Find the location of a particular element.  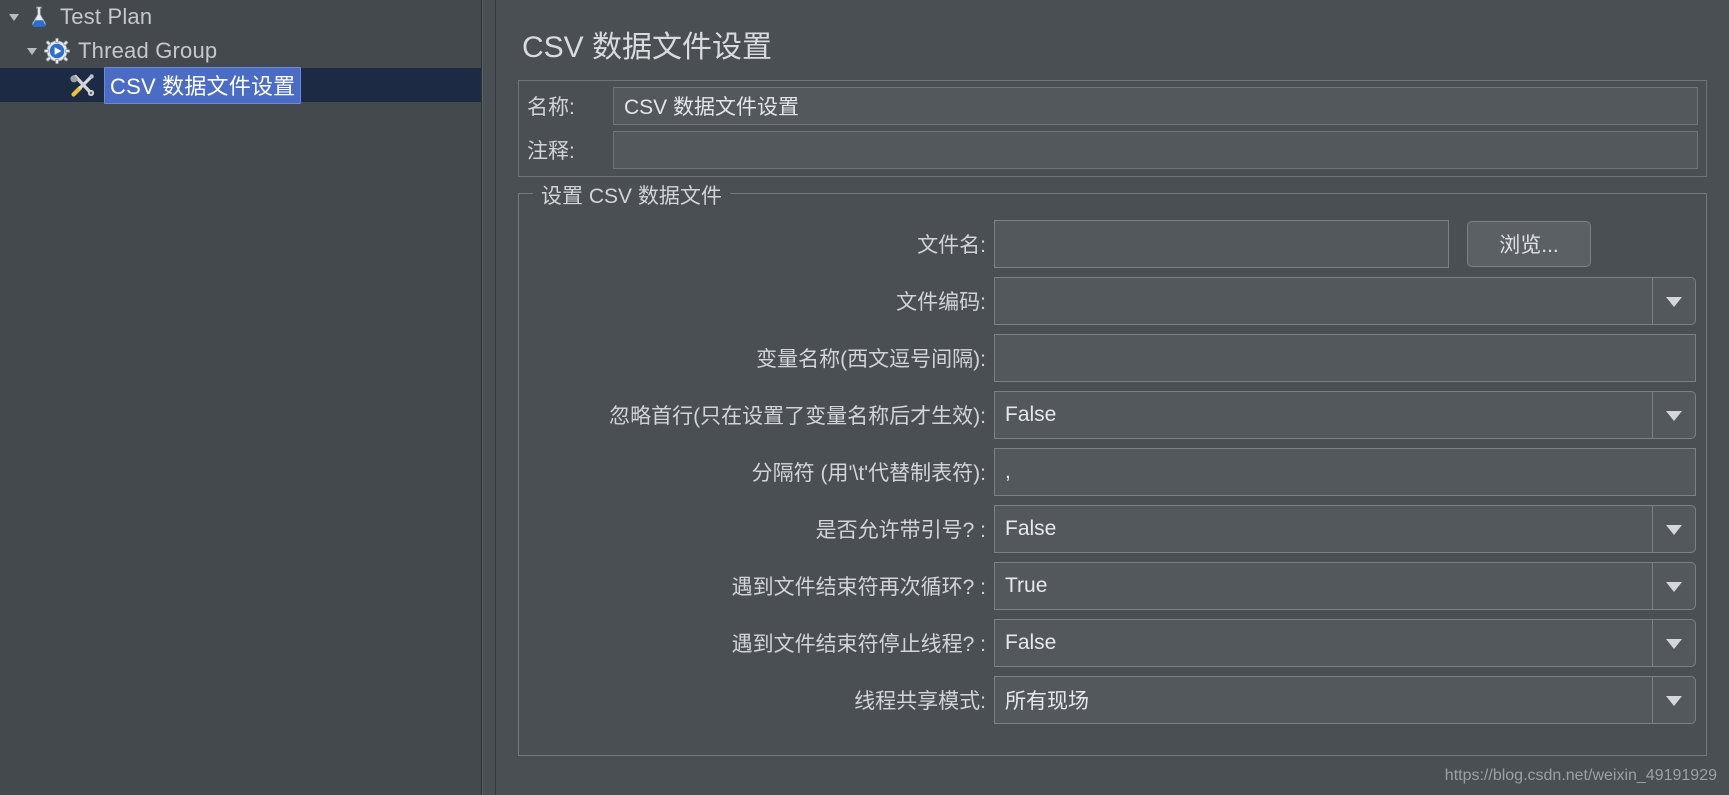

name-row: 名称: CSV 数据文件设置 is located at coordinates (1112, 106).